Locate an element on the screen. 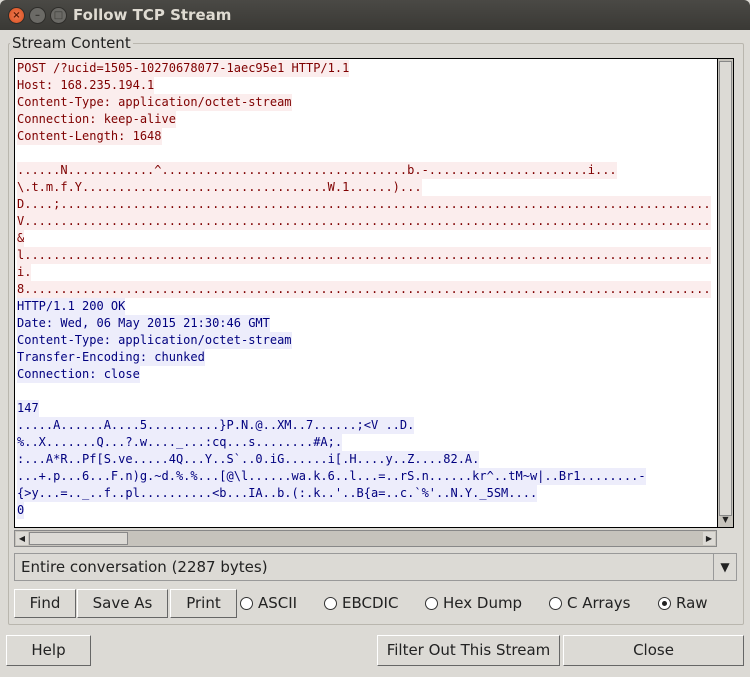 The height and width of the screenshot is (677, 750). line-text: i. is located at coordinates (24, 272).